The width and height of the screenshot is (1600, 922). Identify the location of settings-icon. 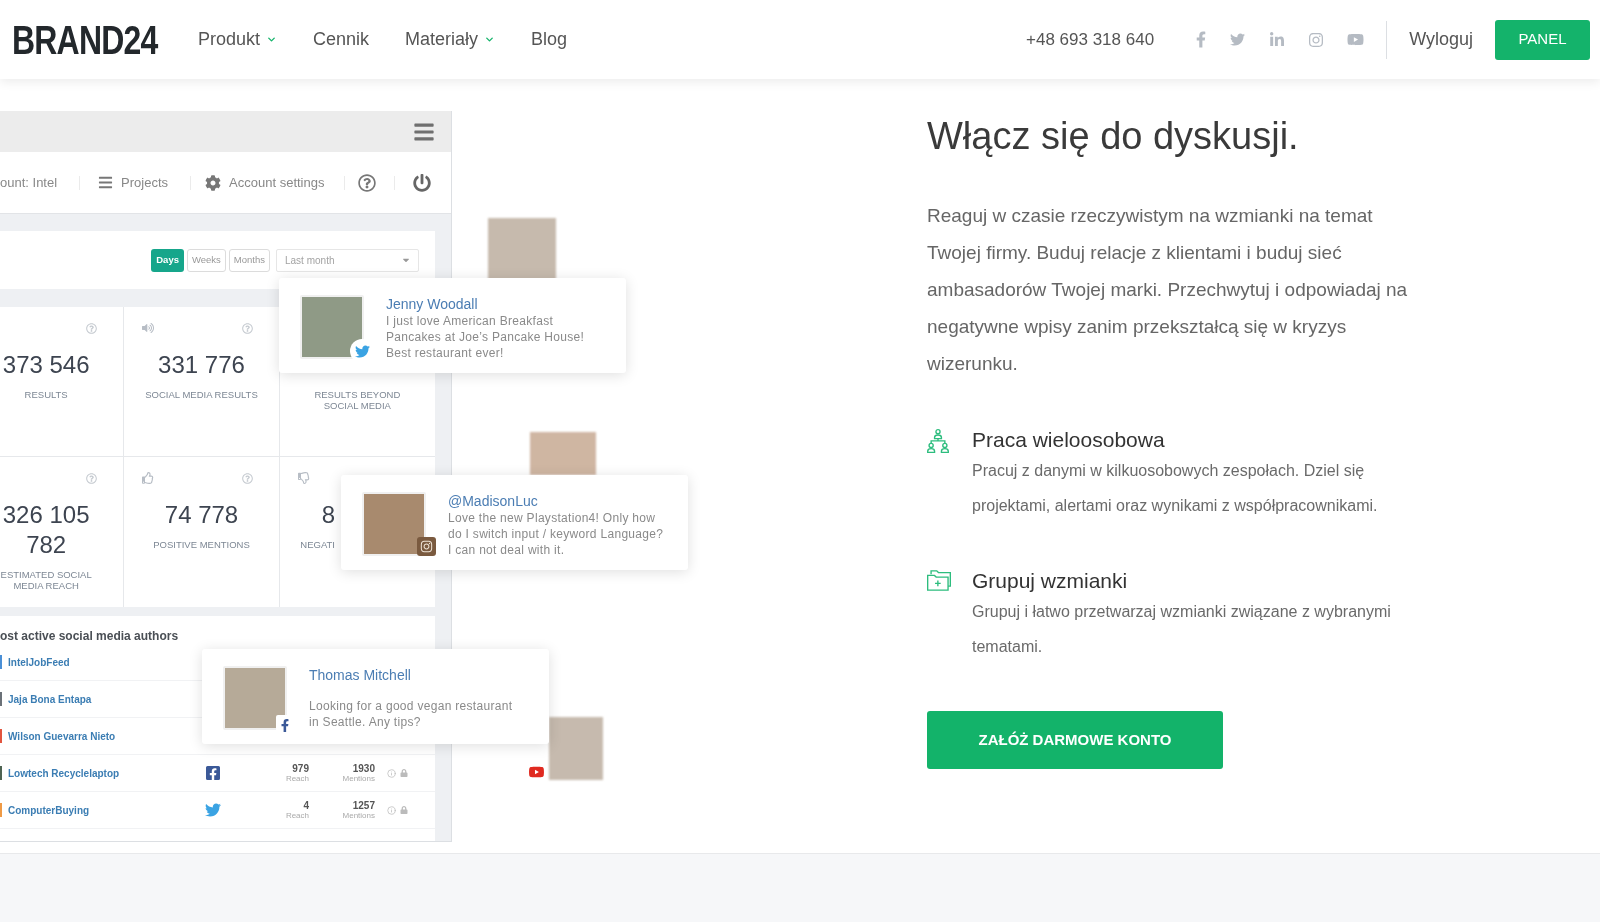
(213, 182).